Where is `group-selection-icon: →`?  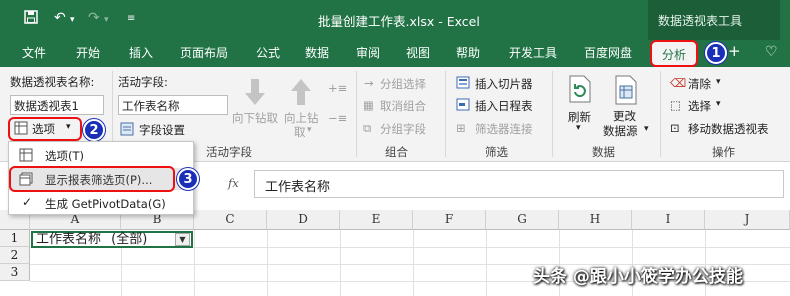
group-selection-icon: → is located at coordinates (369, 83).